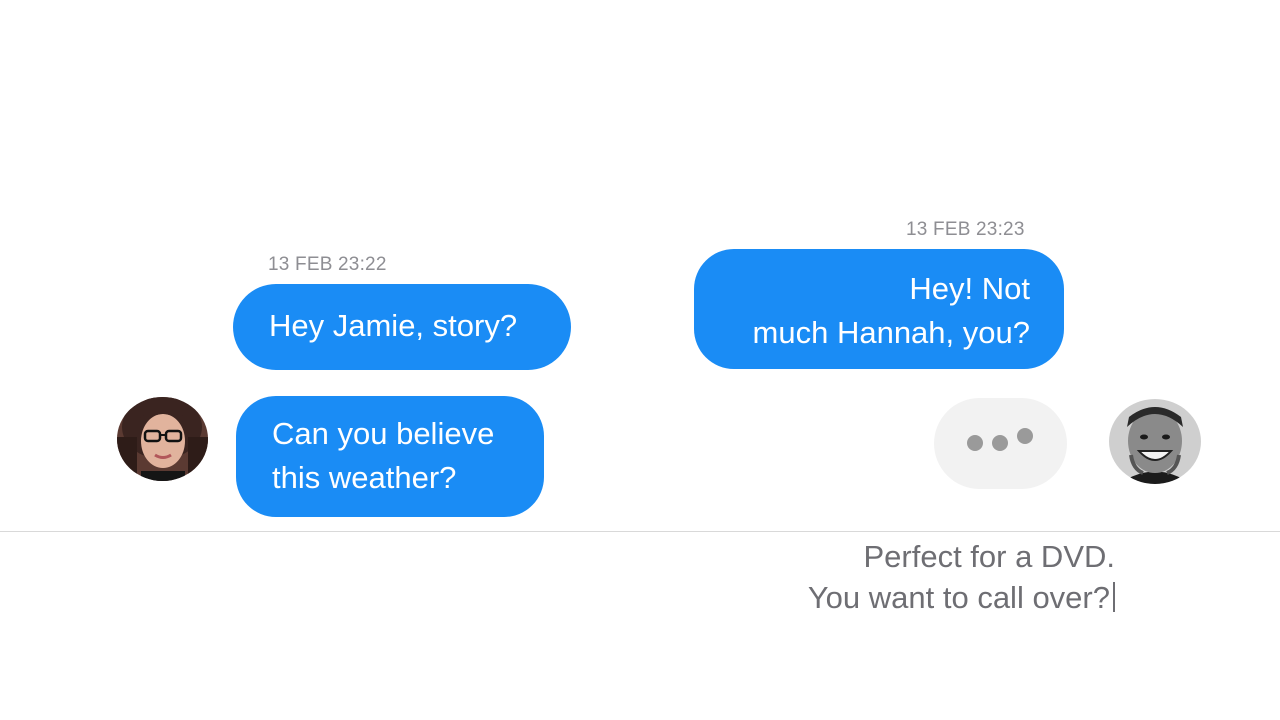 The image size is (1280, 720). What do you see at coordinates (1114, 597) in the screenshot?
I see `text-cursor-icon` at bounding box center [1114, 597].